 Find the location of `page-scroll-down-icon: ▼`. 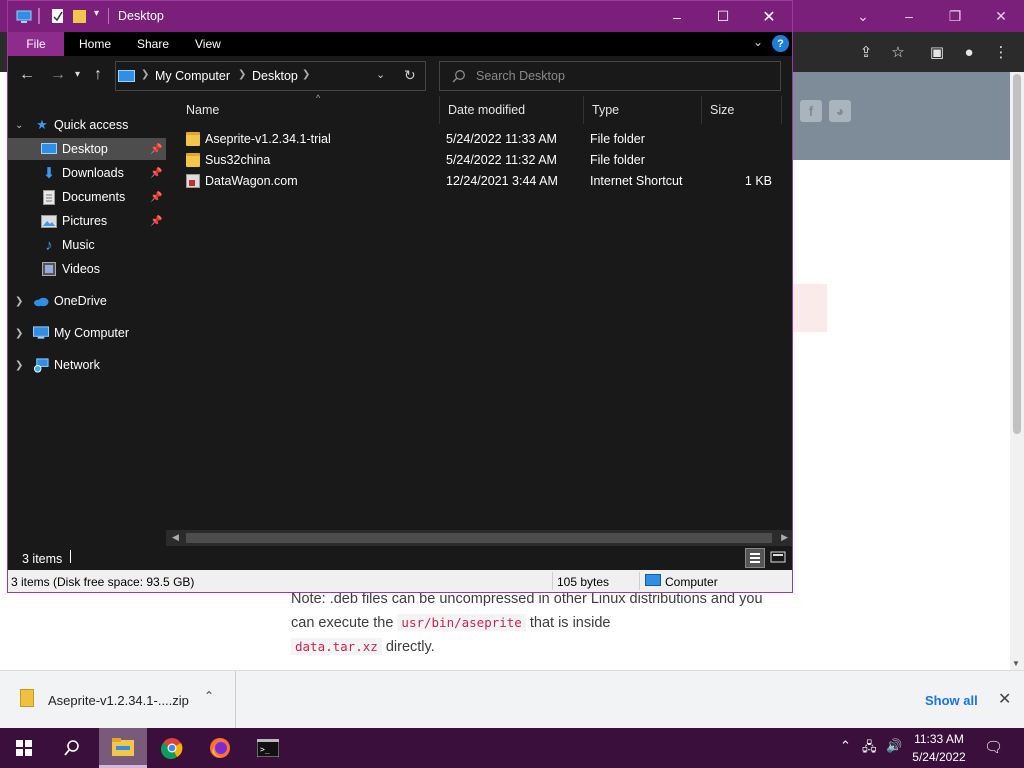

page-scroll-down-icon: ▼ is located at coordinates (1016, 663).